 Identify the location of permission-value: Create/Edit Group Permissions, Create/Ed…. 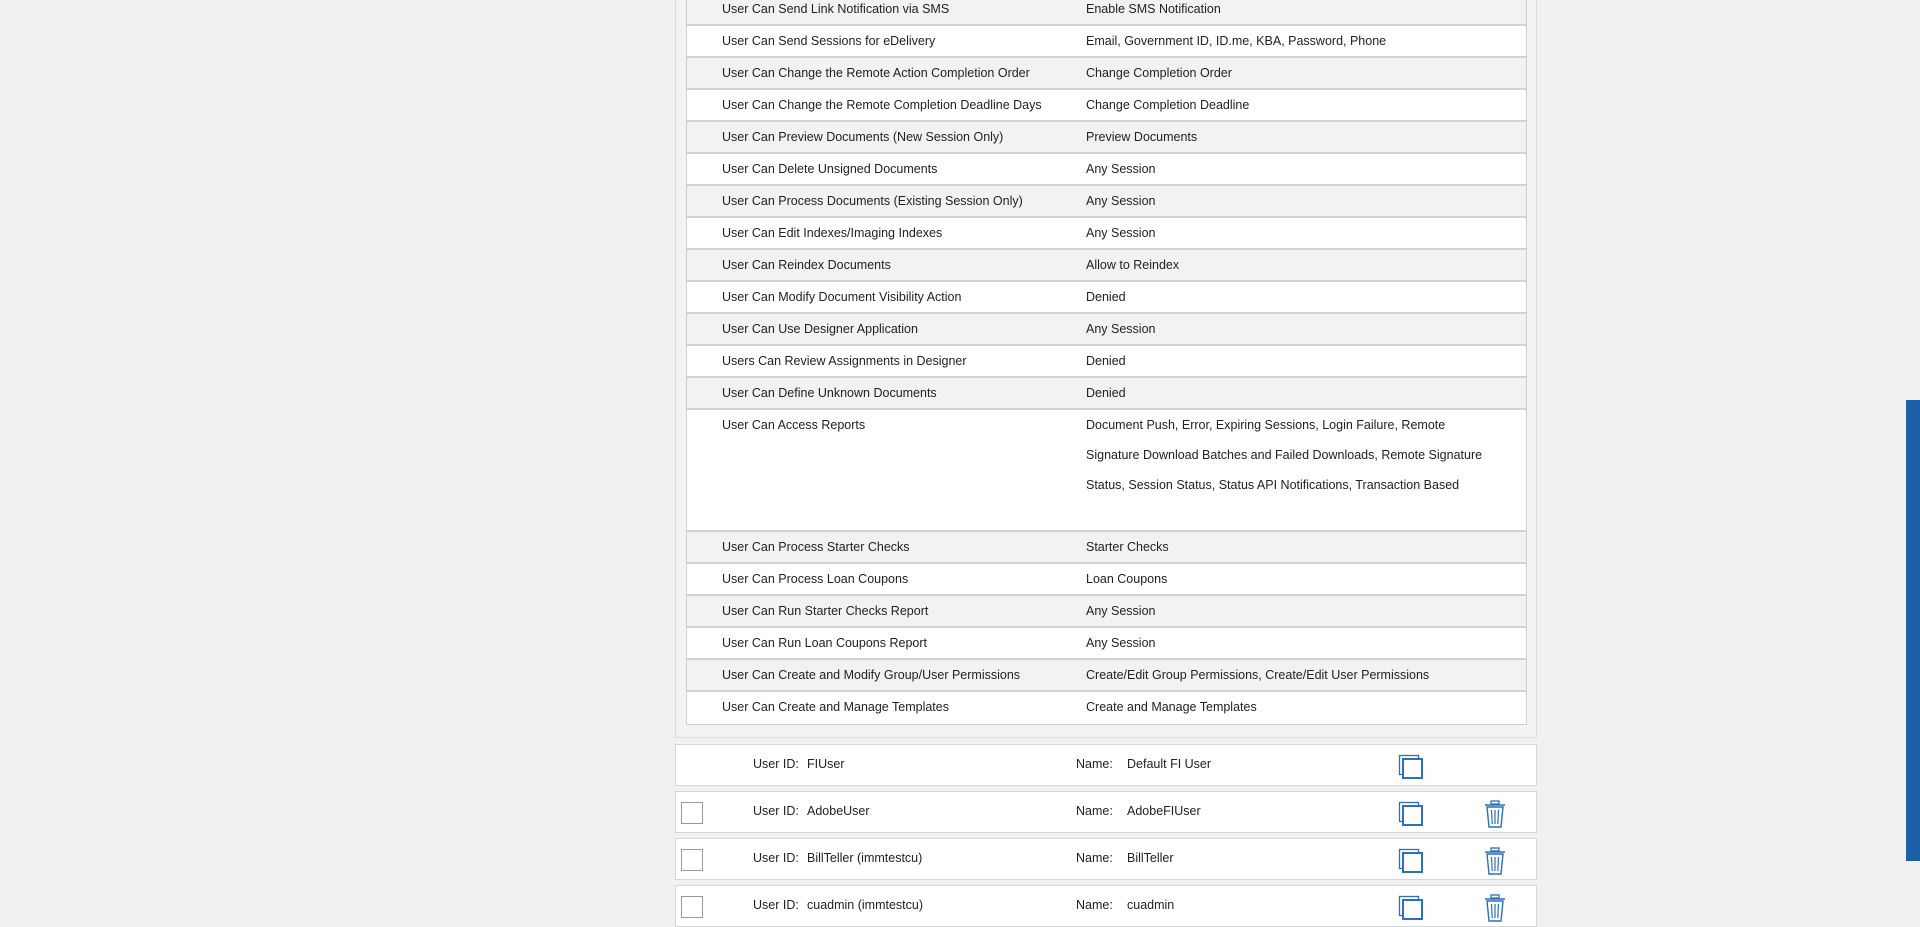
(1258, 675).